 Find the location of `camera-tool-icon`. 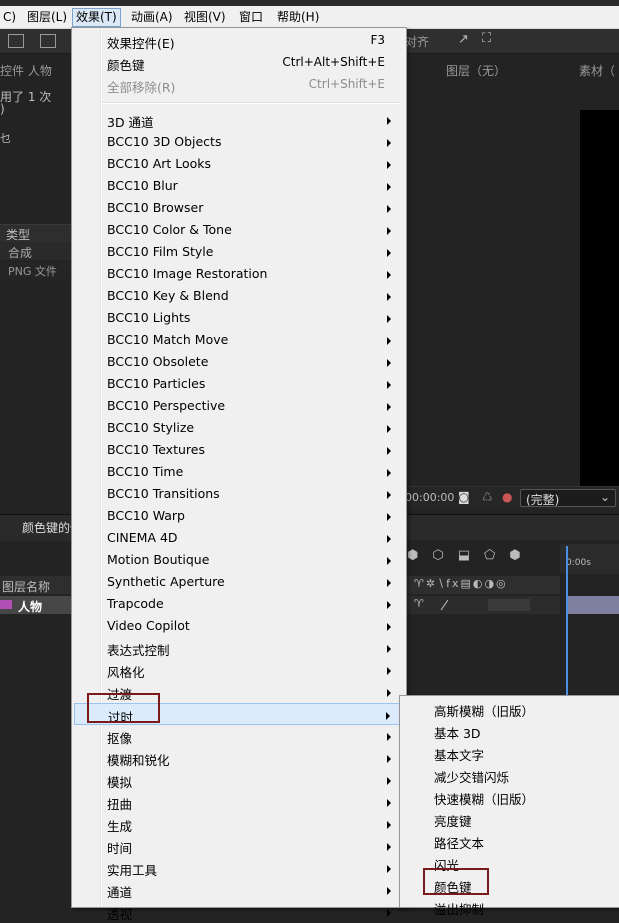

camera-tool-icon is located at coordinates (16, 41).